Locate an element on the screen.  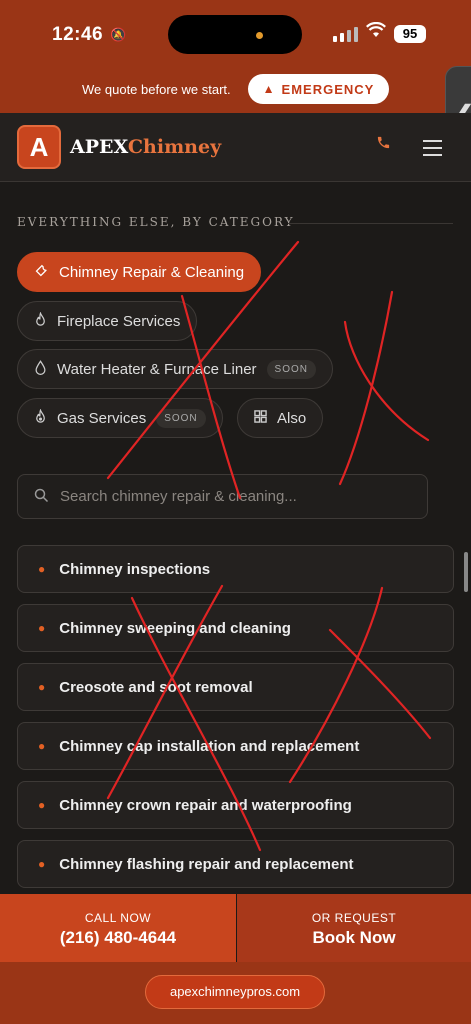
brand-name: APEXChimney is located at coordinates (145, 147).